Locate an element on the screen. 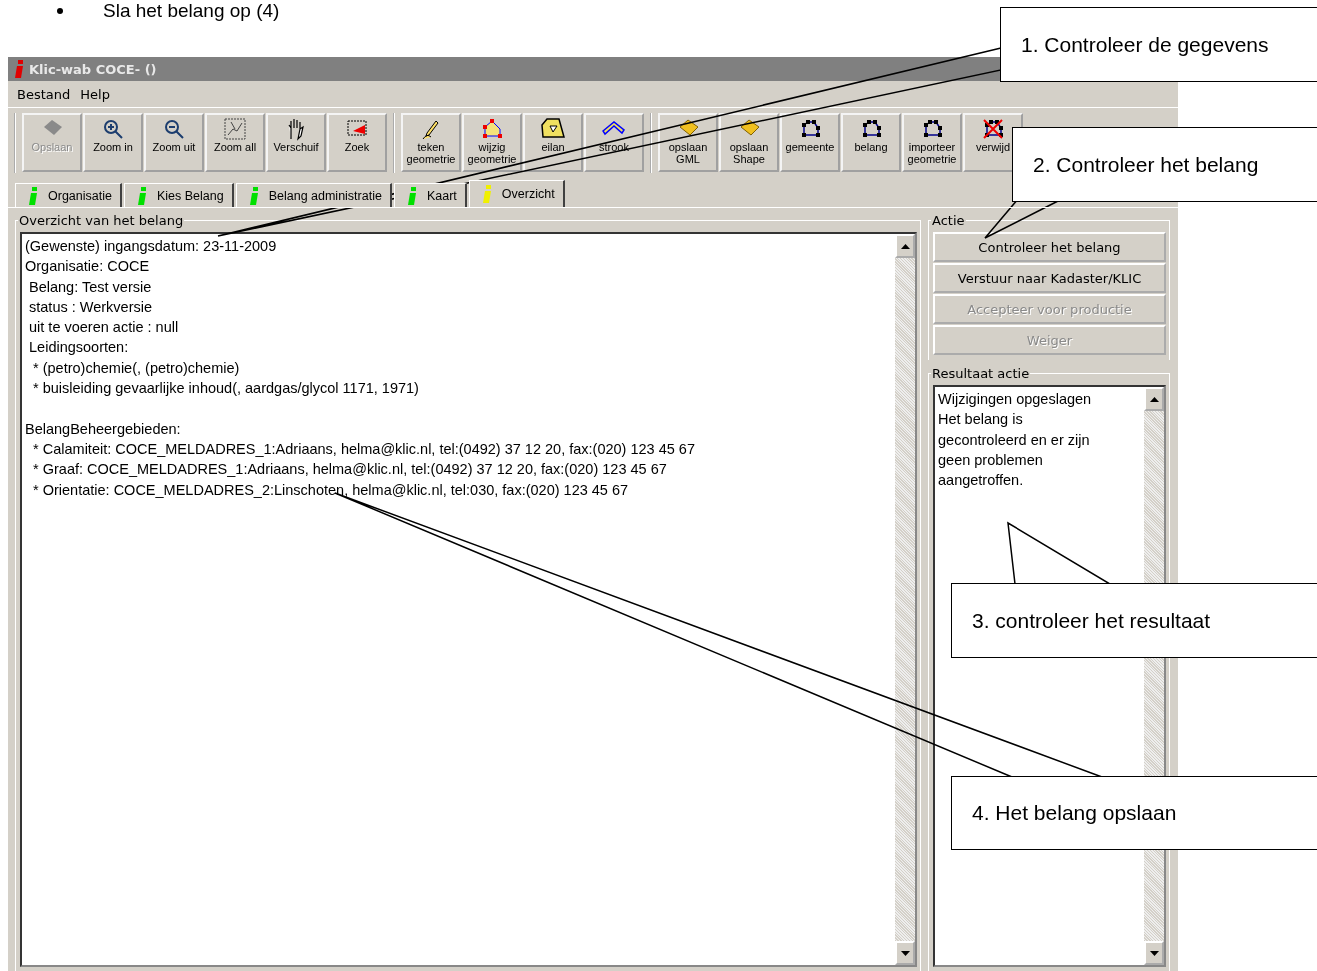 The height and width of the screenshot is (971, 1317). overview-line: * Calamiteit: COCE_MELDADRES_1:Adriaans, helma@klic.nl, tel:(0492) 37 12 20, fax:(020) 123 45 67 is located at coordinates (364, 449).